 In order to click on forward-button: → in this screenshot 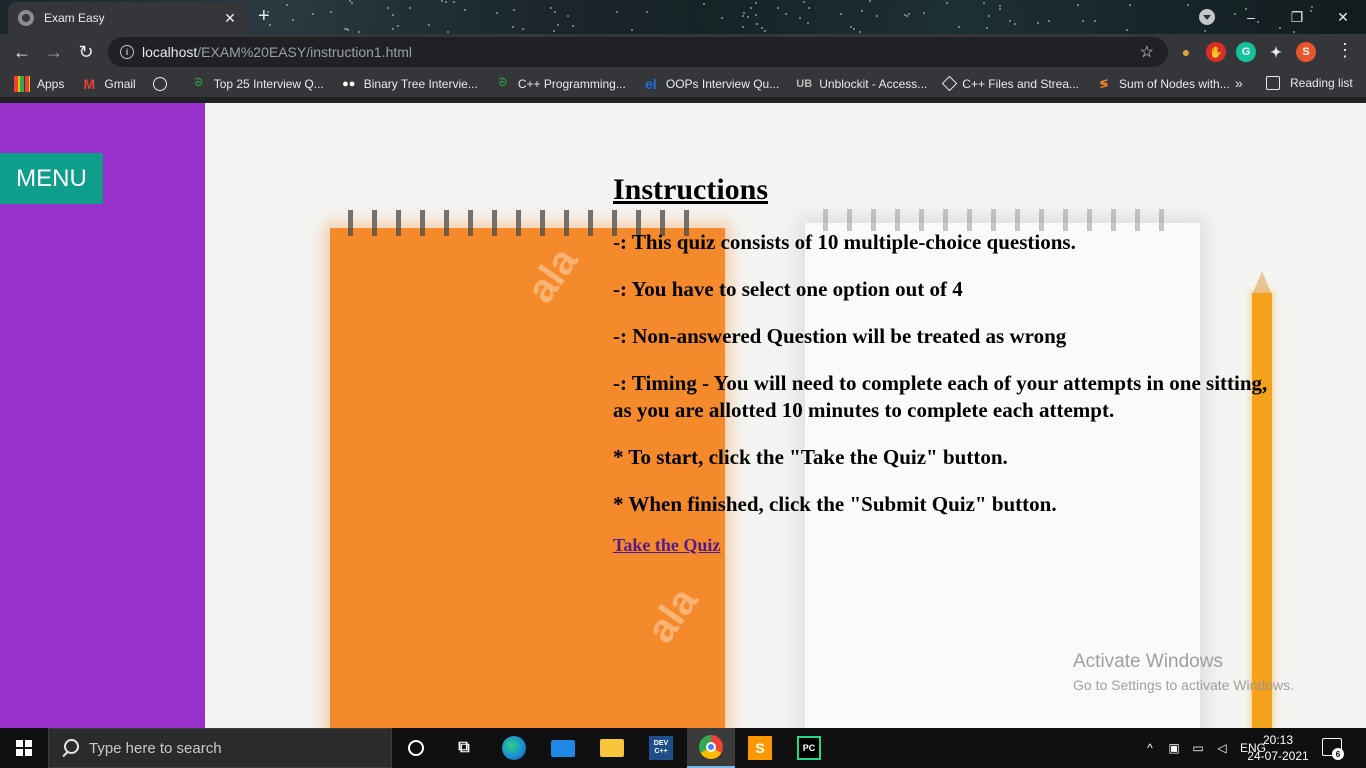, I will do `click(54, 52)`.